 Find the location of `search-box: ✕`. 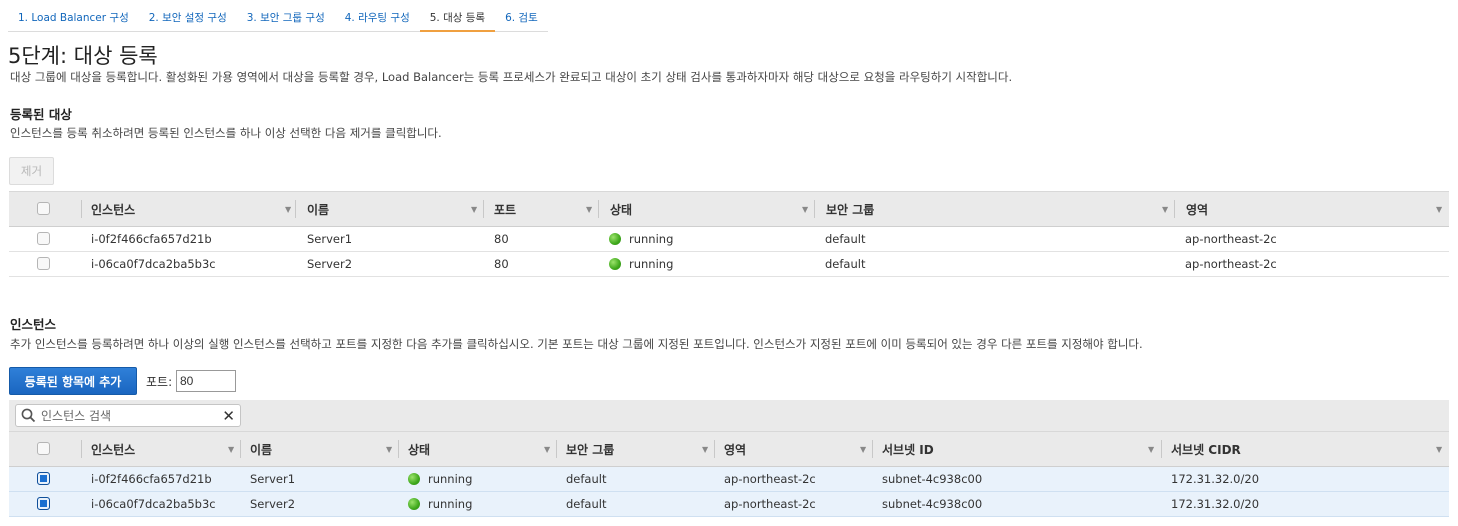

search-box: ✕ is located at coordinates (128, 415).